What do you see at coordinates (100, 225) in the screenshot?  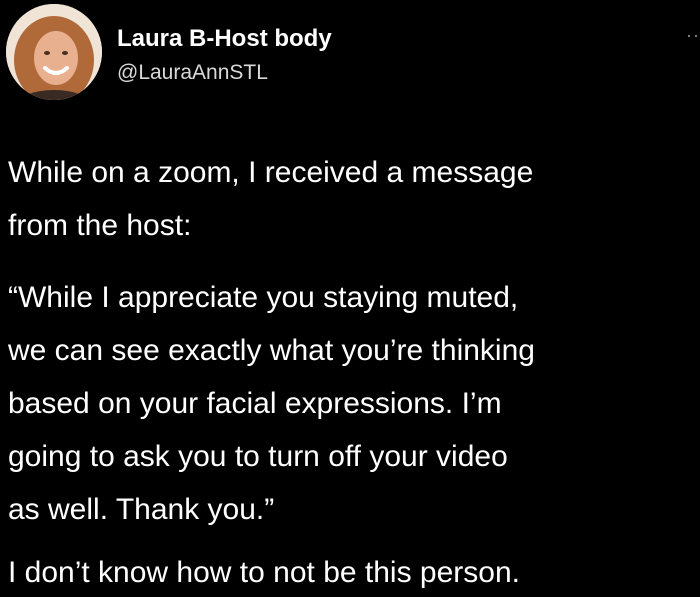 I see `tweet-line: from the host:` at bounding box center [100, 225].